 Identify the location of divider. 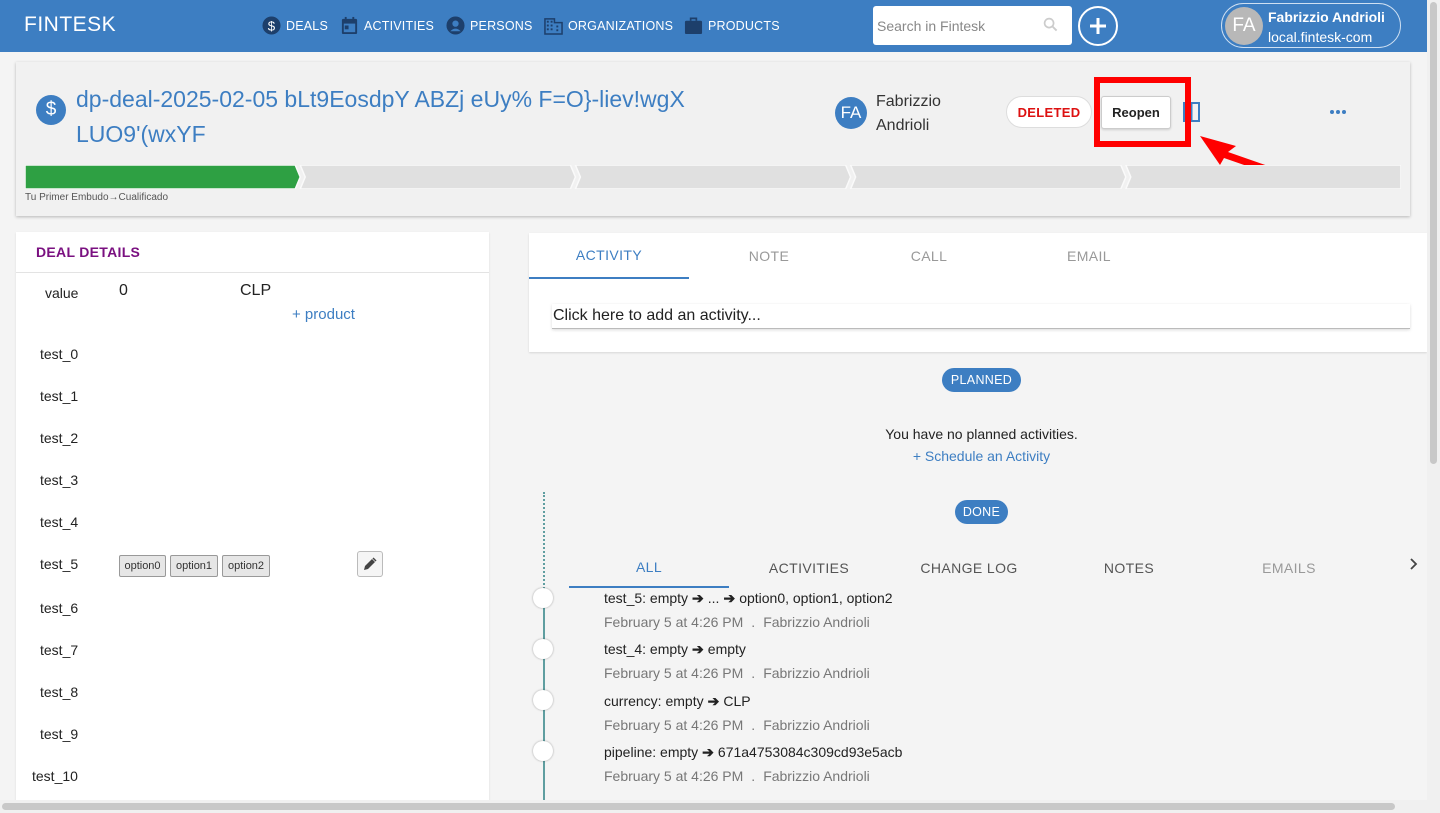
(252, 272).